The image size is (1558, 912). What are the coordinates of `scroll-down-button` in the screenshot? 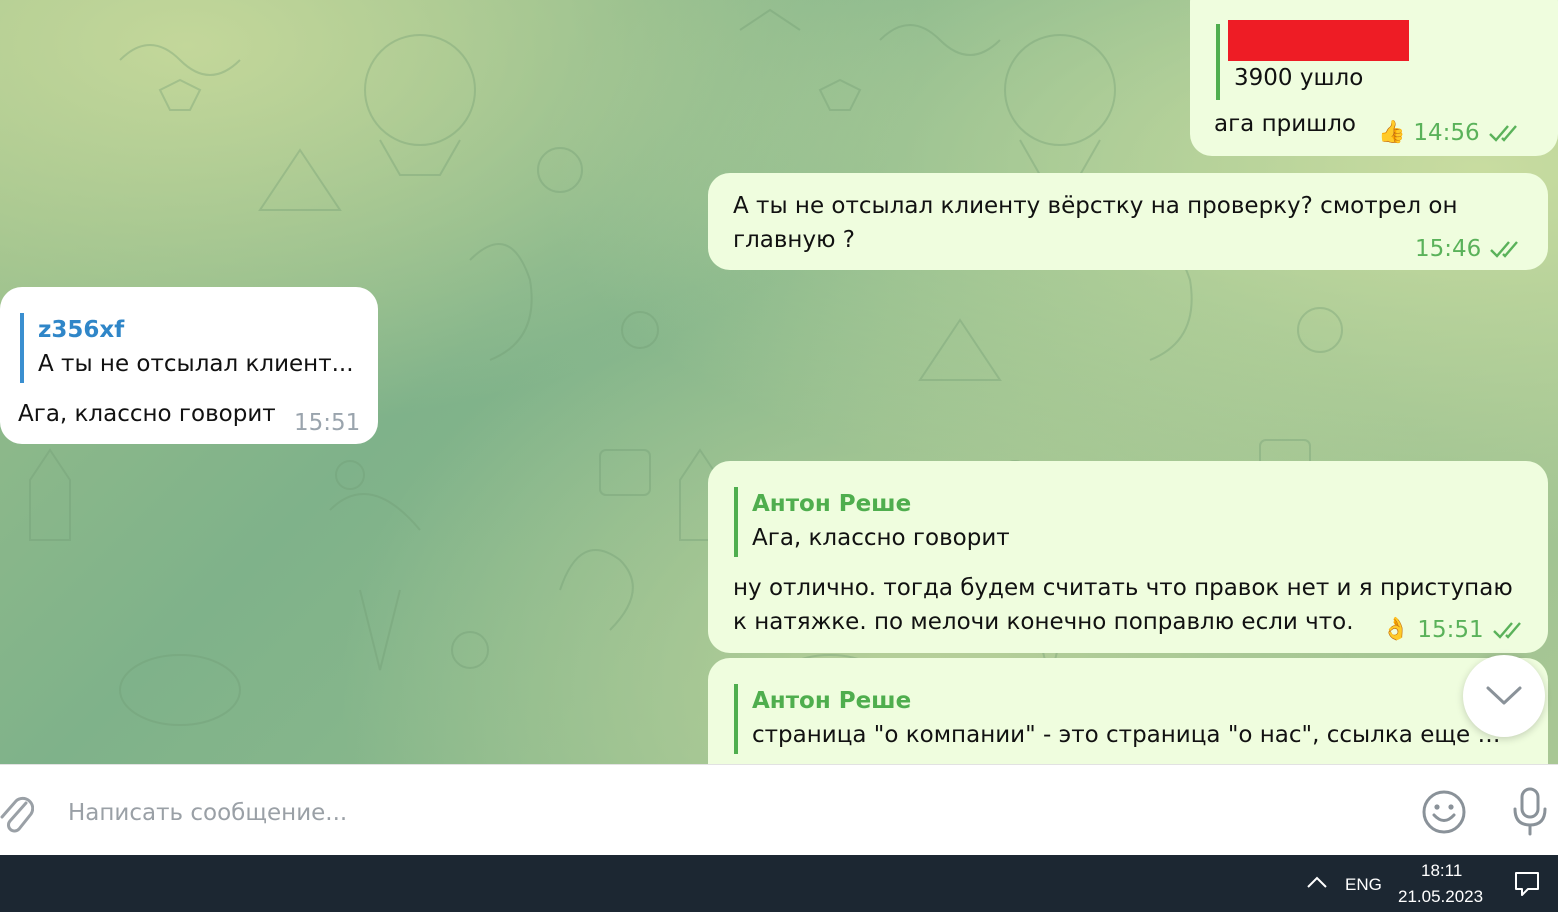 It's located at (1504, 696).